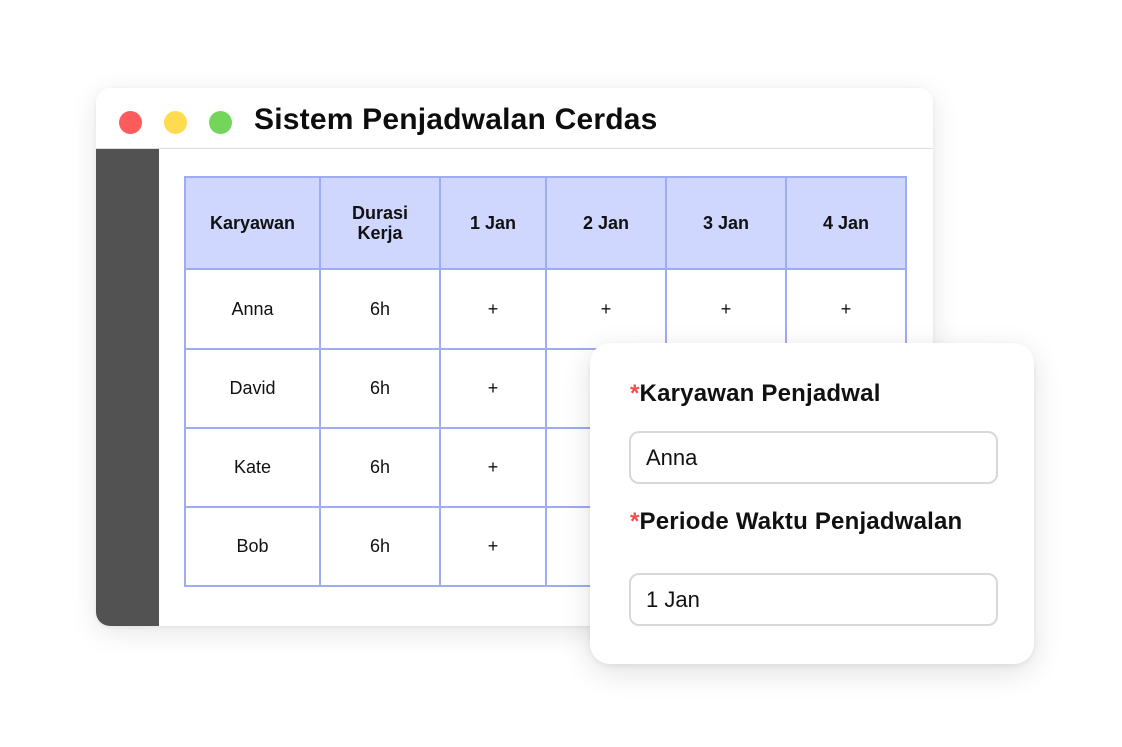 The width and height of the screenshot is (1122, 747). What do you see at coordinates (380, 233) in the screenshot?
I see `column-header-duration-line2: Kerja` at bounding box center [380, 233].